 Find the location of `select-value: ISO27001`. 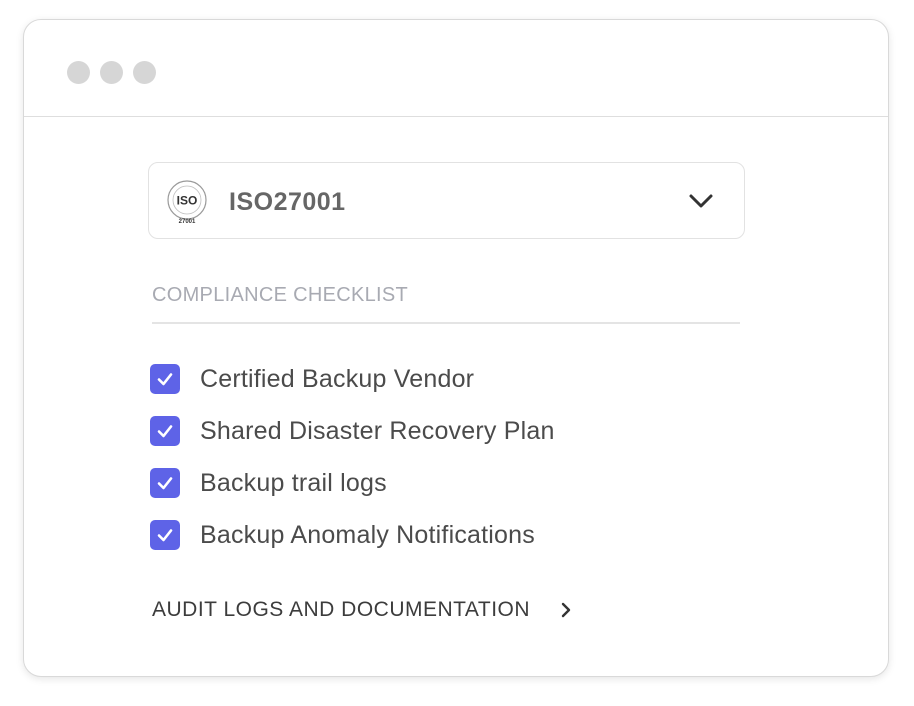

select-value: ISO27001 is located at coordinates (287, 202).